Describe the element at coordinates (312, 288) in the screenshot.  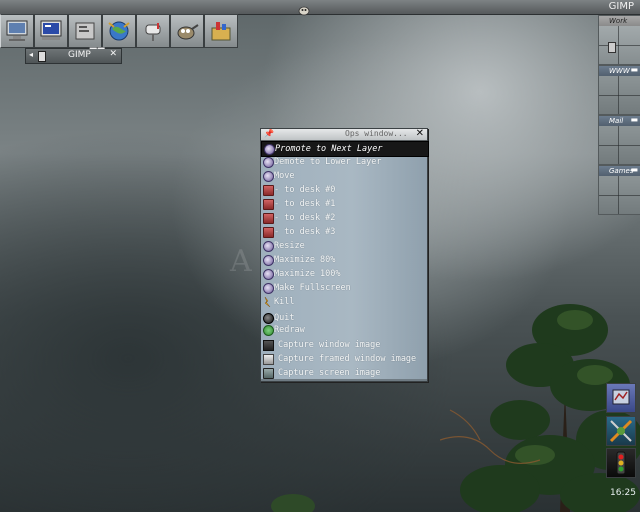
I see `menu-item-label: Make Fullscreen` at that location.